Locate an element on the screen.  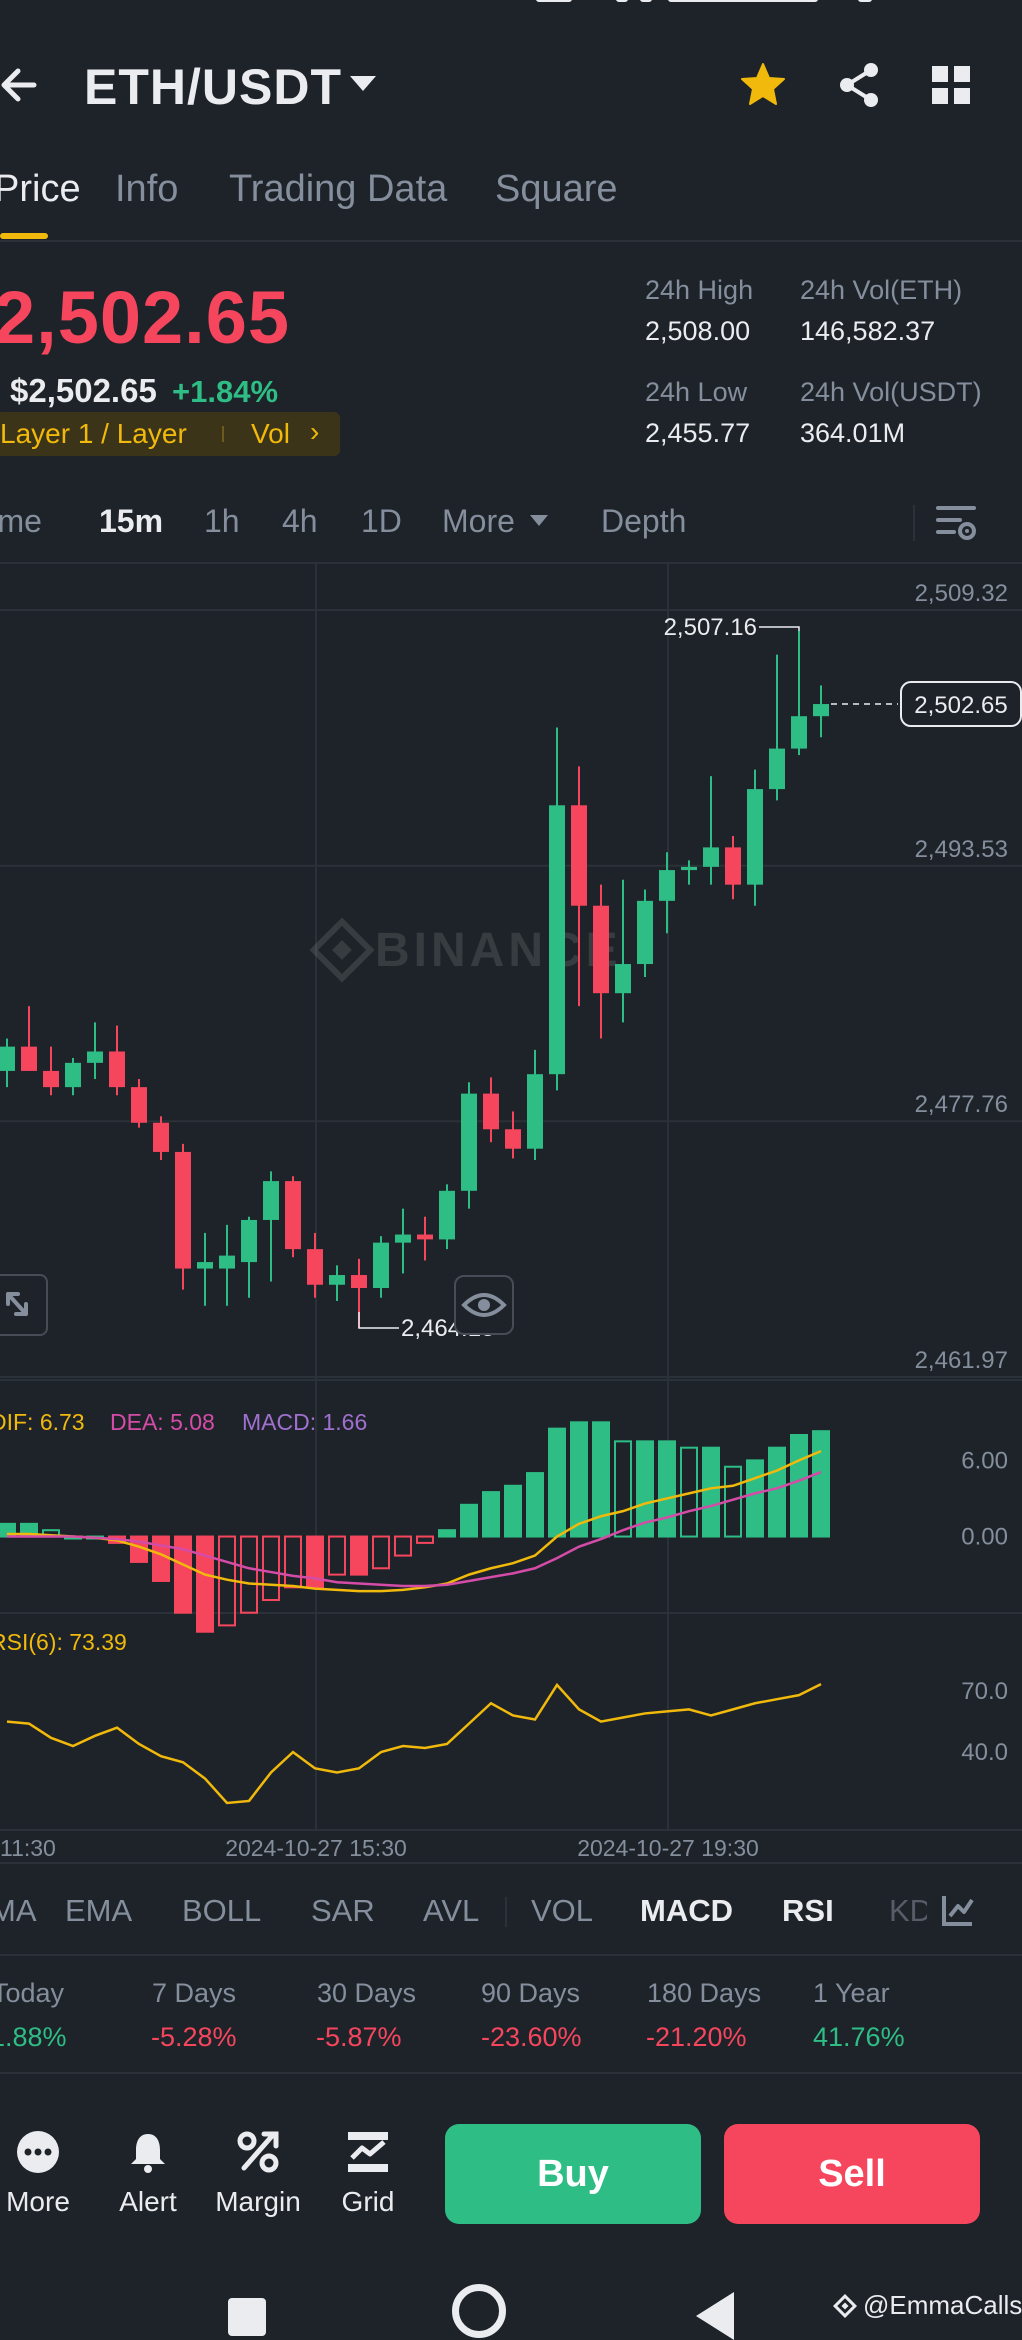
price-axis-label: 2,509.32 is located at coordinates (961, 593).